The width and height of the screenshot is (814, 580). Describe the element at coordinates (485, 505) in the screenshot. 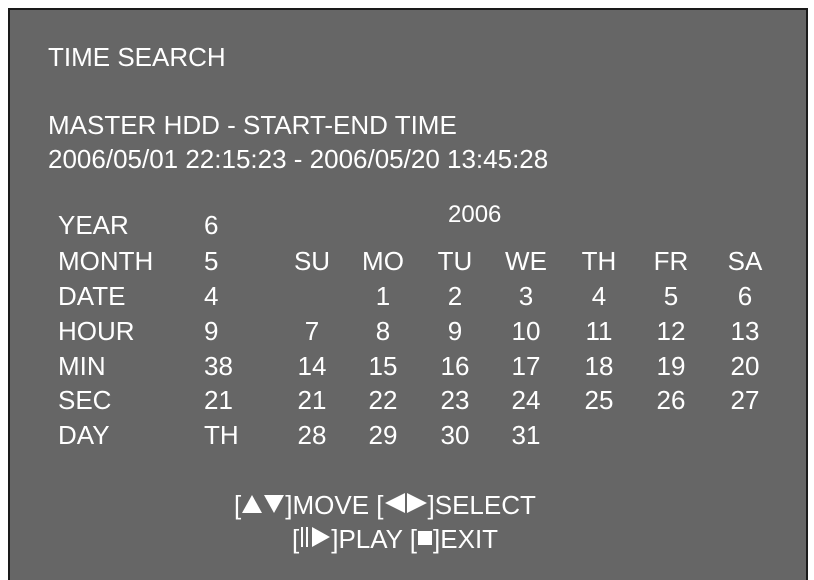

I see `help-select-label: SELECT` at that location.